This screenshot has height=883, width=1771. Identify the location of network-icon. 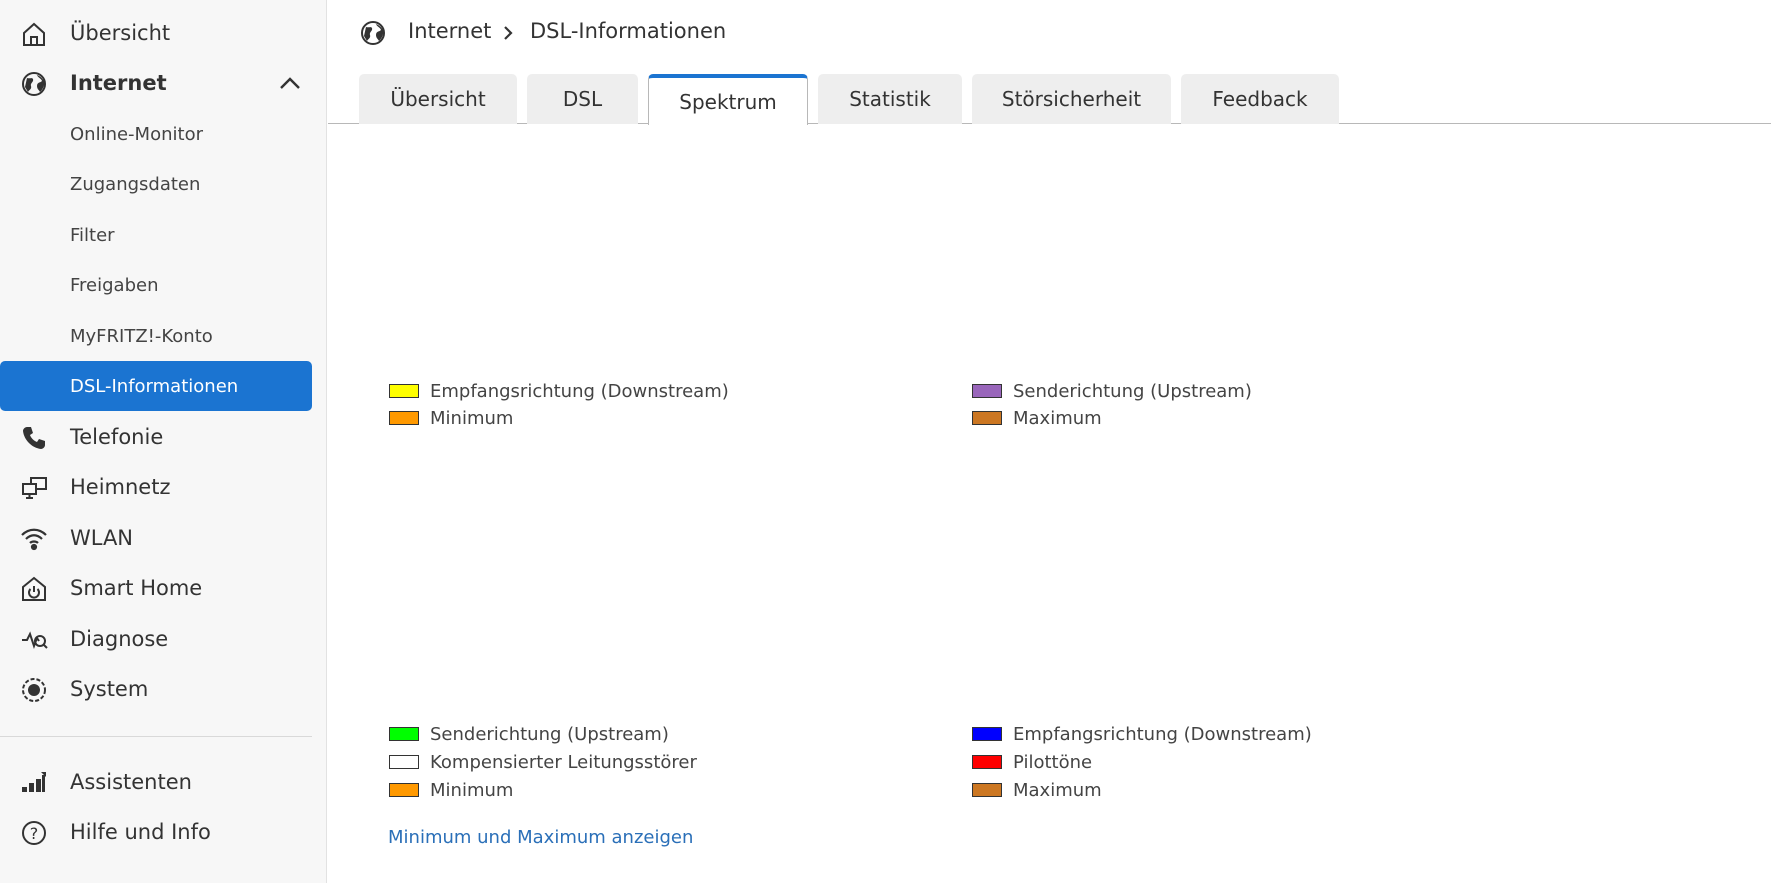
(34, 488).